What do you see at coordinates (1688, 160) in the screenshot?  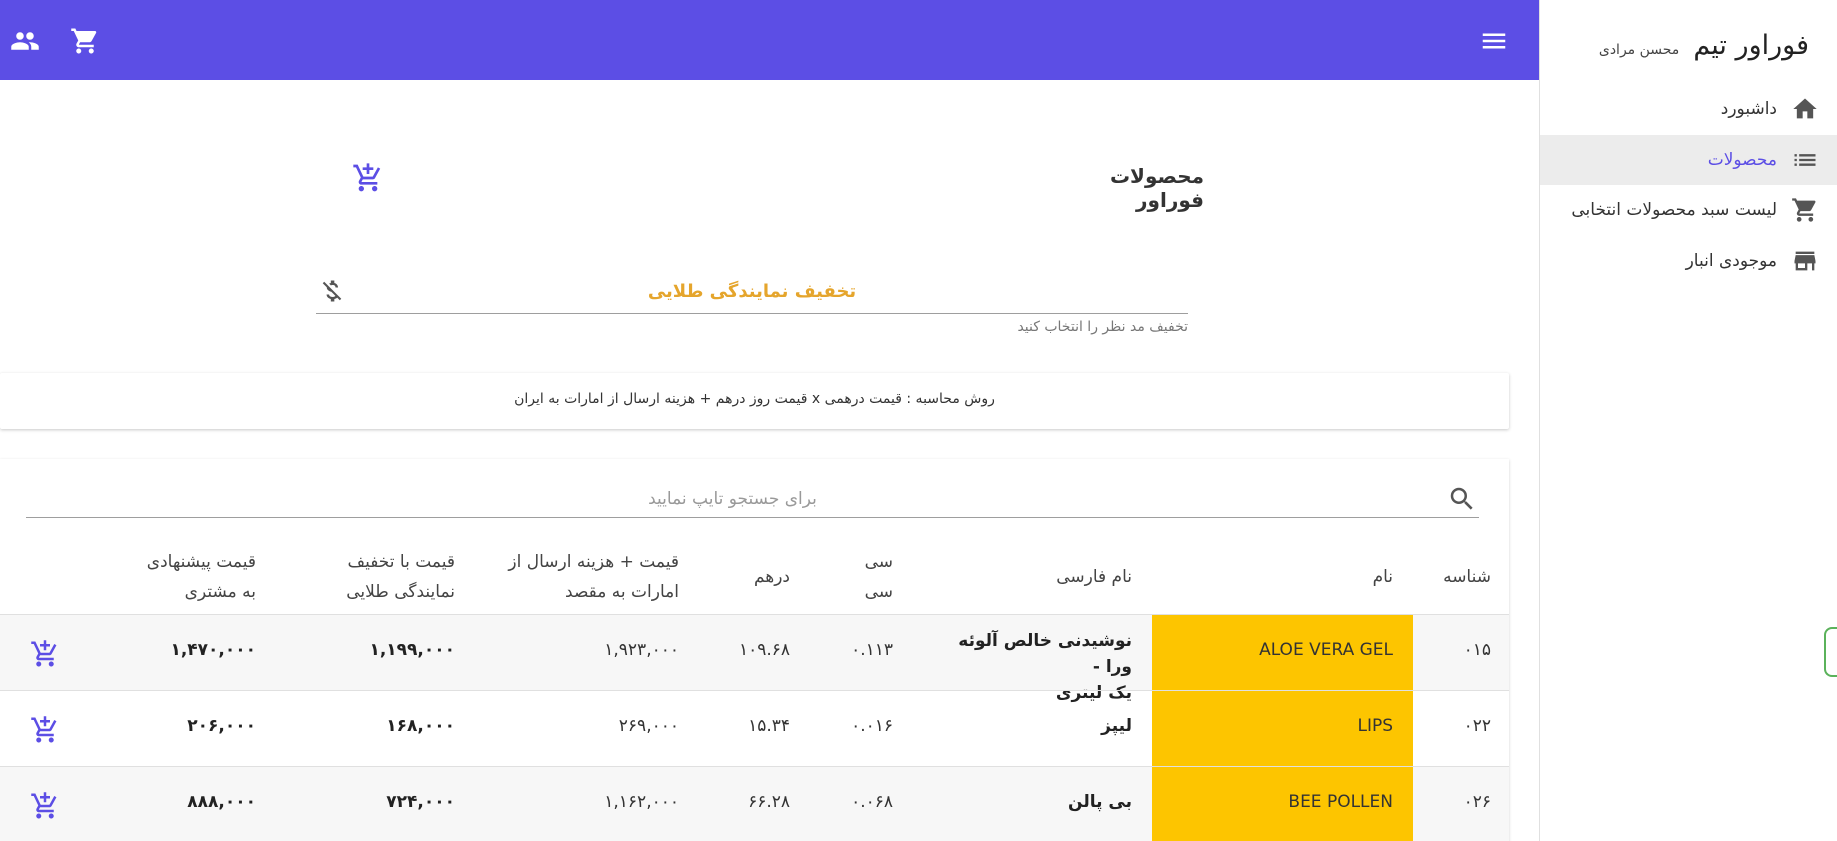 I see `nav-item-products: محصولات` at bounding box center [1688, 160].